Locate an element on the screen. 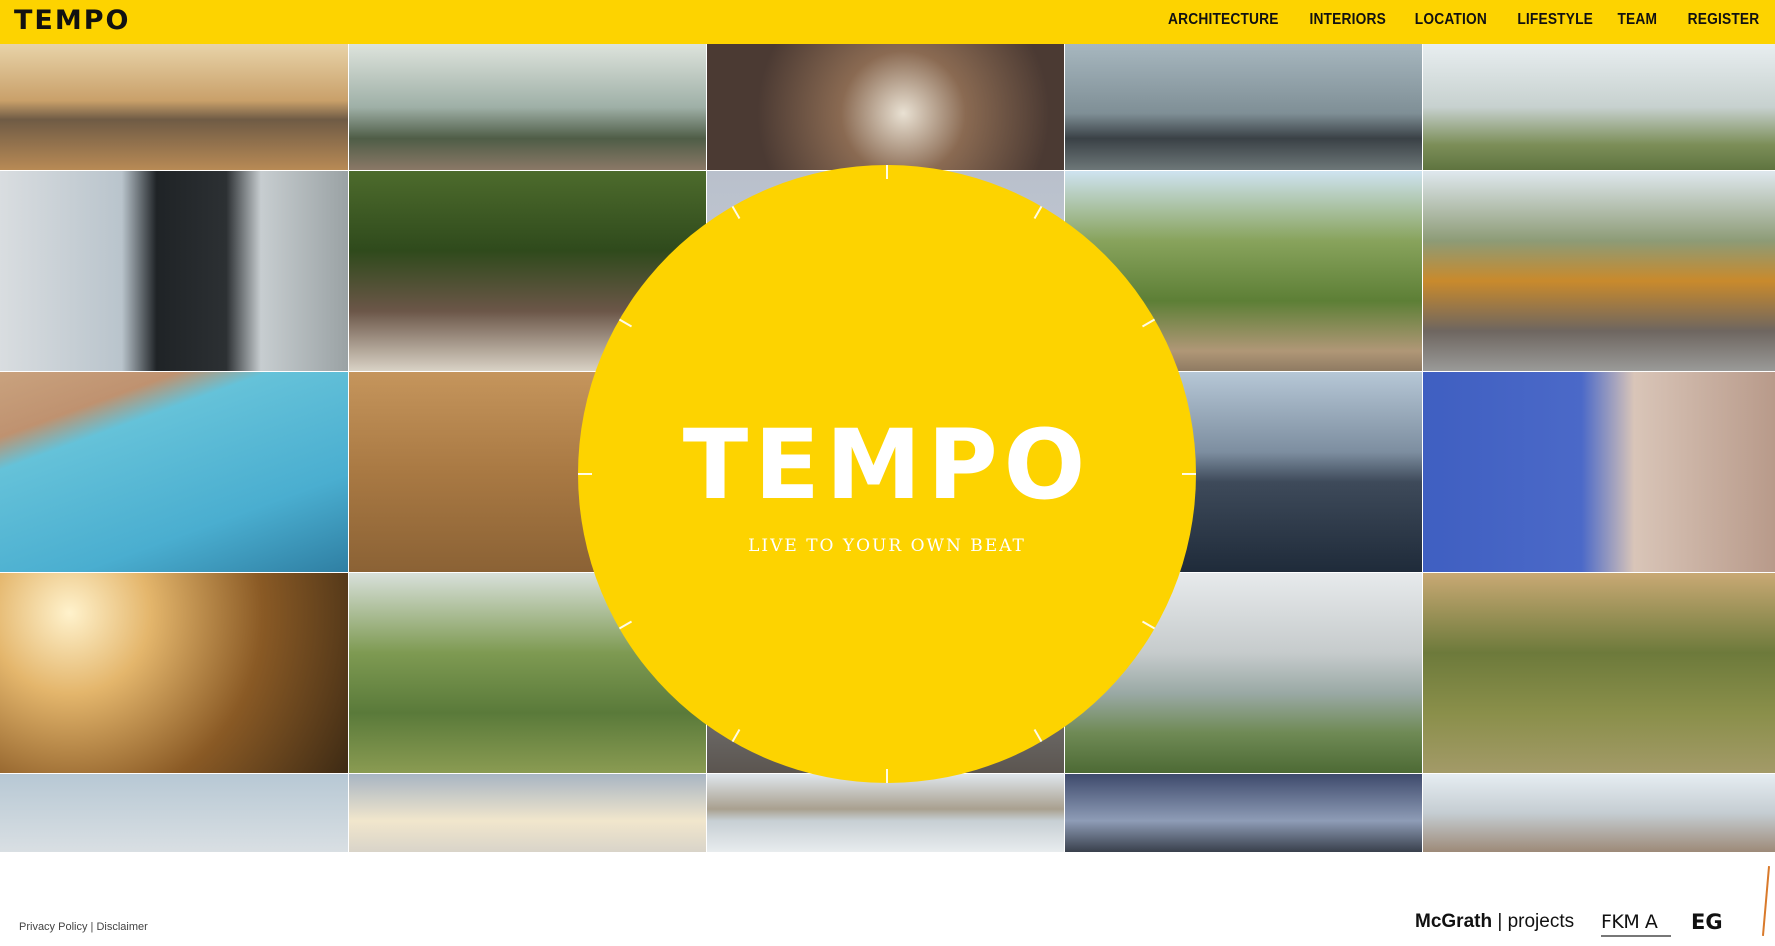 This screenshot has width=1775, height=946. site-logo: TEMPO is located at coordinates (72, 21).